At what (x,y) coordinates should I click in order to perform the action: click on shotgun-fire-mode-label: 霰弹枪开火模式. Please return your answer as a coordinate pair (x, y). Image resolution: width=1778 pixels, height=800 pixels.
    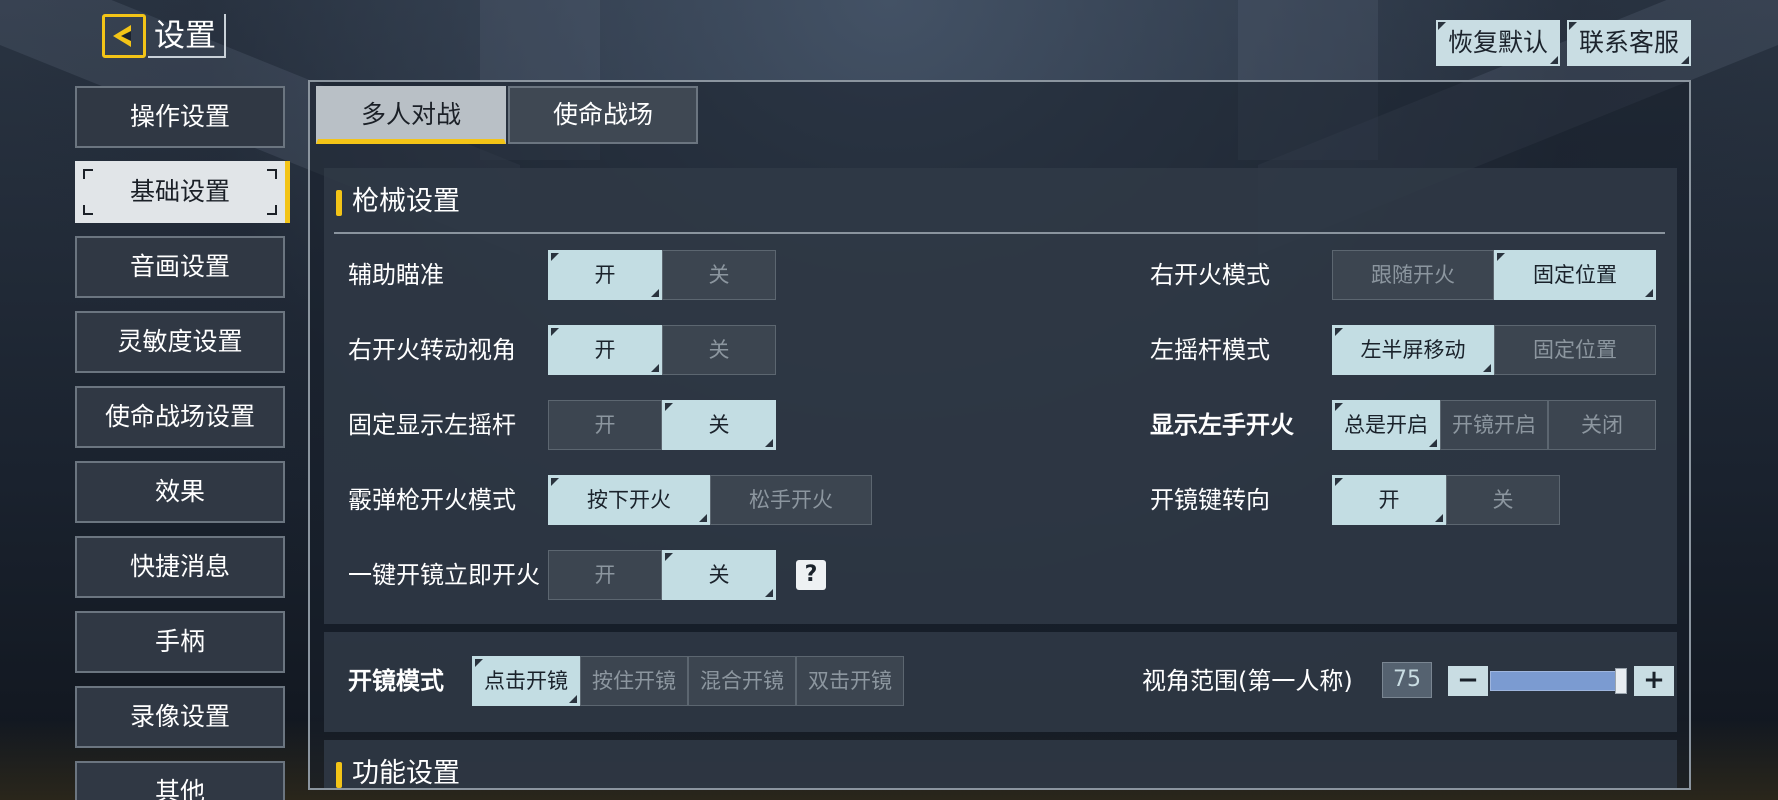
    Looking at the image, I should click on (432, 500).